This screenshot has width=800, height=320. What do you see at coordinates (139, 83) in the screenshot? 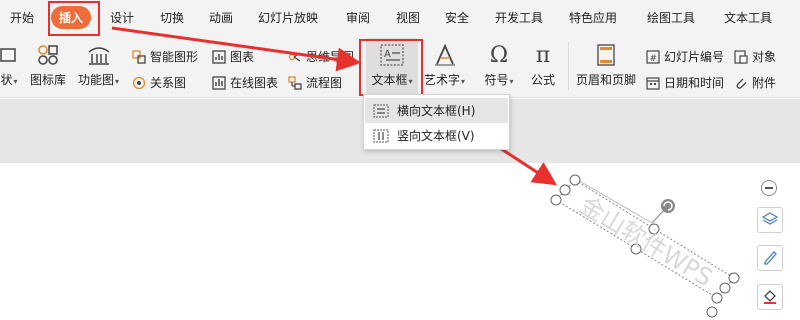
I see `relation-chart-icon` at bounding box center [139, 83].